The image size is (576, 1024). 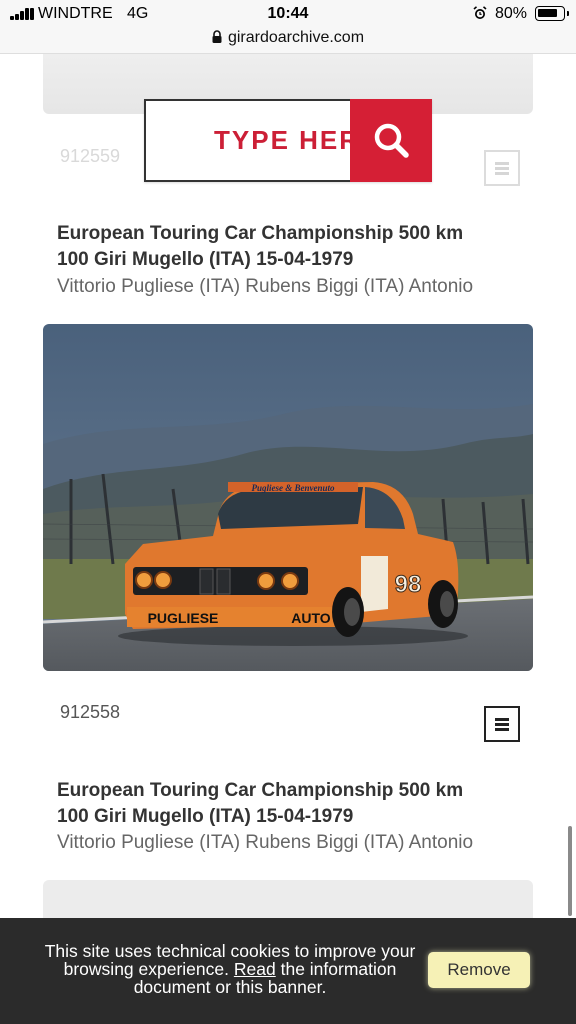 What do you see at coordinates (183, 618) in the screenshot?
I see `bumper-text-left: PUGLIESE` at bounding box center [183, 618].